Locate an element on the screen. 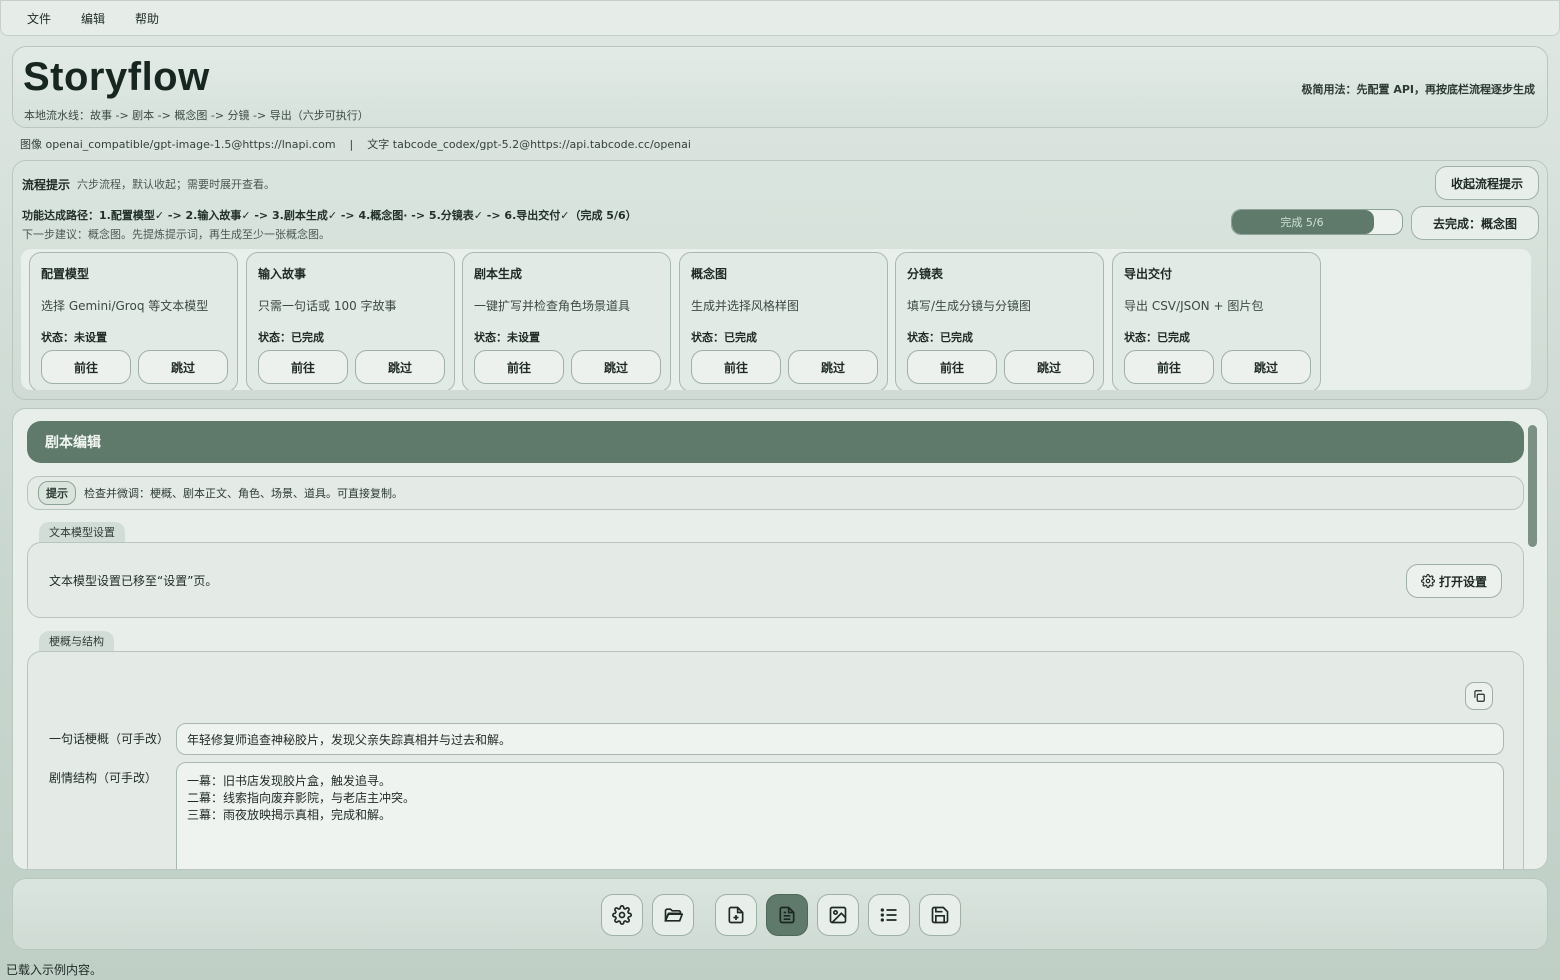  settings-tool-button is located at coordinates (622, 915).